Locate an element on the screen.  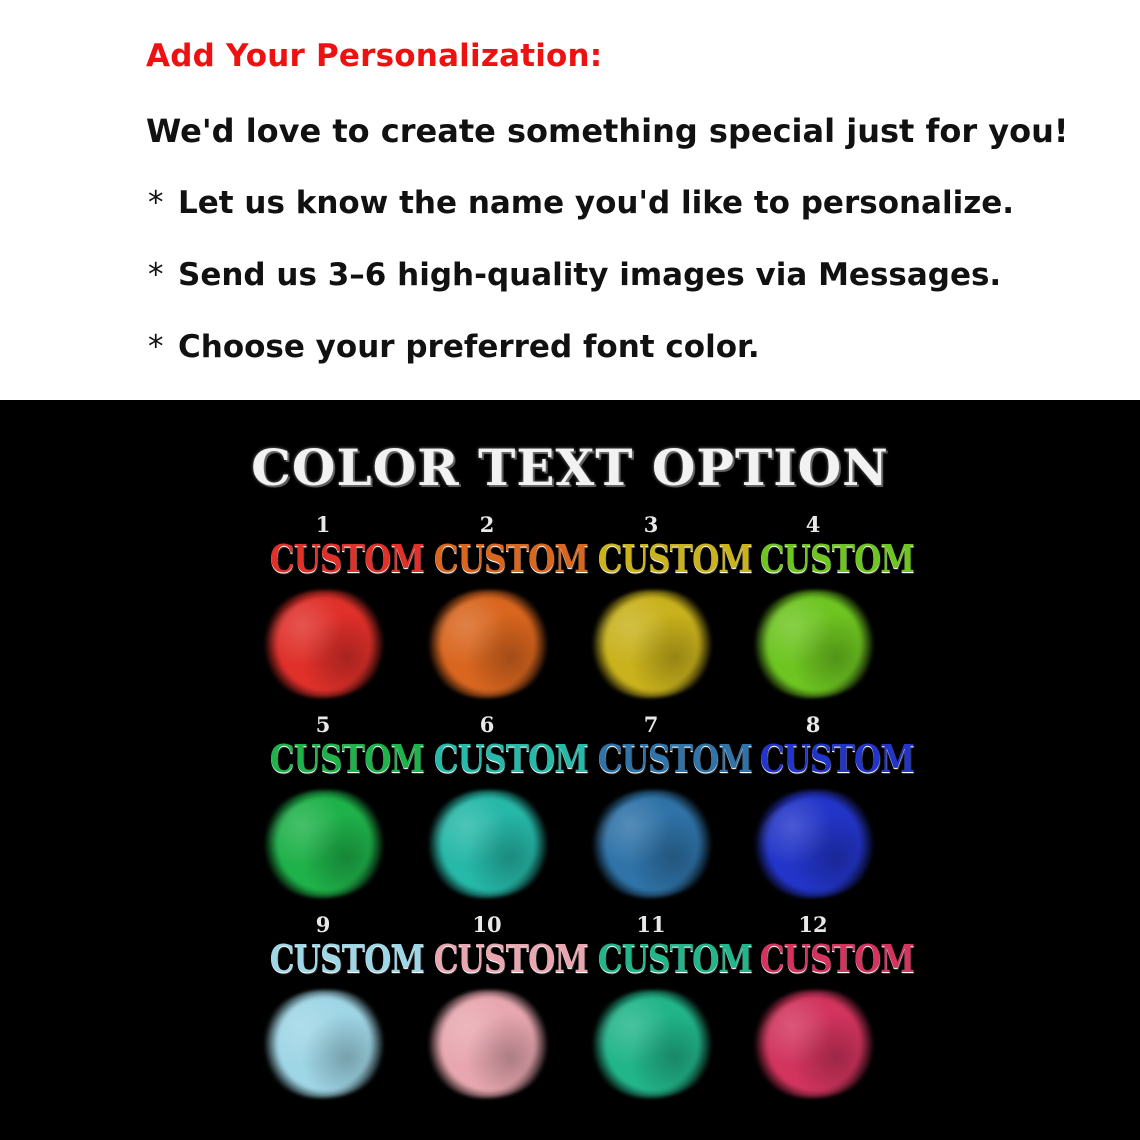
color-option-11: 11 CUSTOM is located at coordinates (669, 1007).